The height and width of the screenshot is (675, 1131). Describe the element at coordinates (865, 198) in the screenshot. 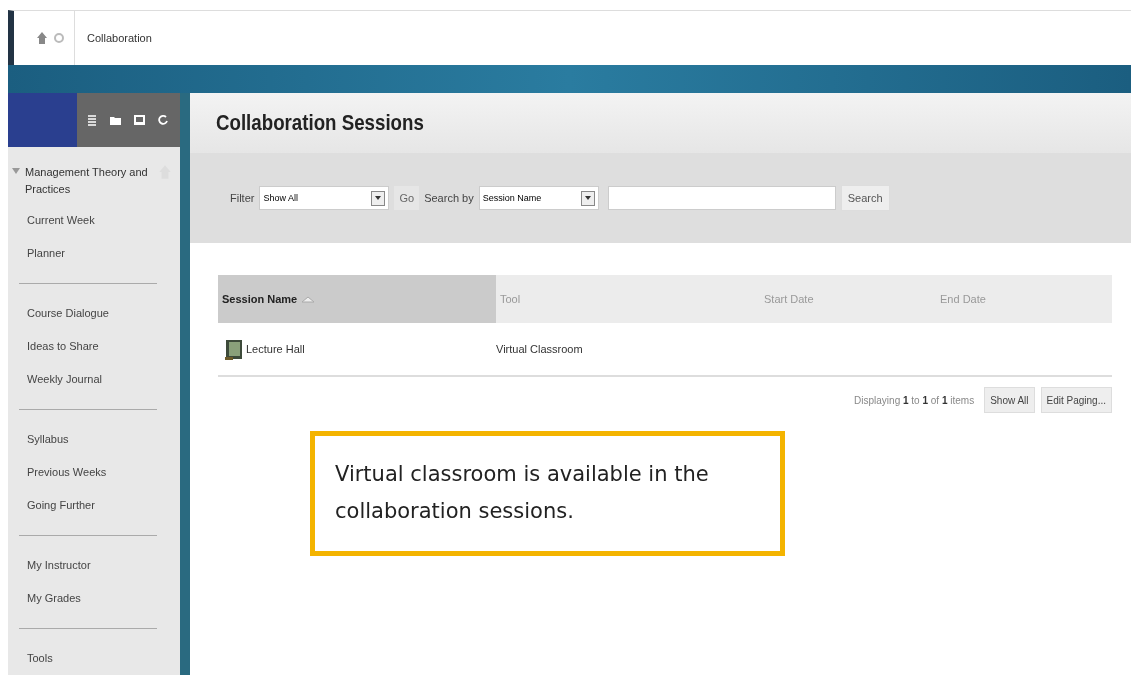

I see `search-button: Search` at that location.